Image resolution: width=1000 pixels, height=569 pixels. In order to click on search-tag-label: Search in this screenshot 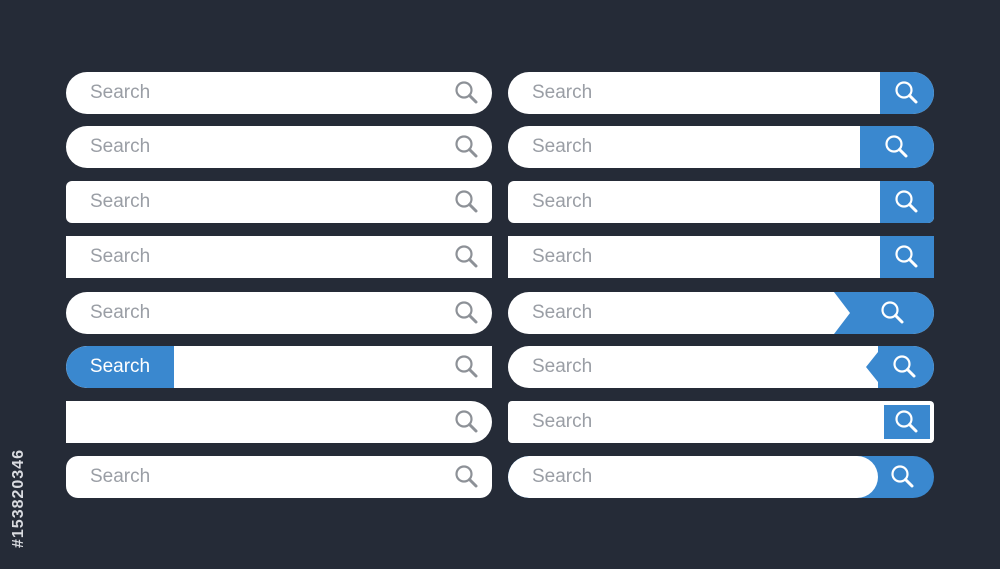, I will do `click(120, 367)`.